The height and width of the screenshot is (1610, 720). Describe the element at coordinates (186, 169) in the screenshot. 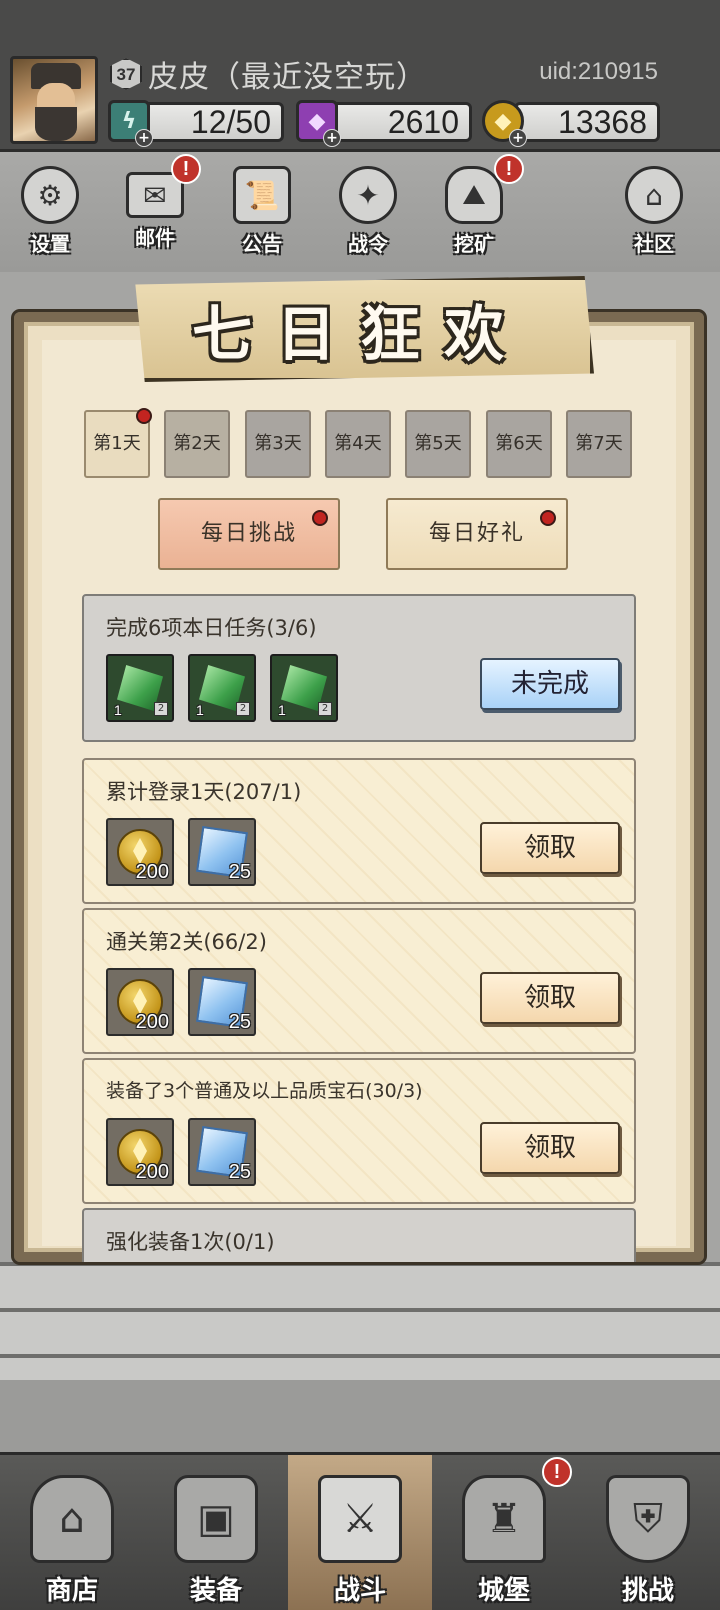

I see `mail-alert-badge: !` at that location.